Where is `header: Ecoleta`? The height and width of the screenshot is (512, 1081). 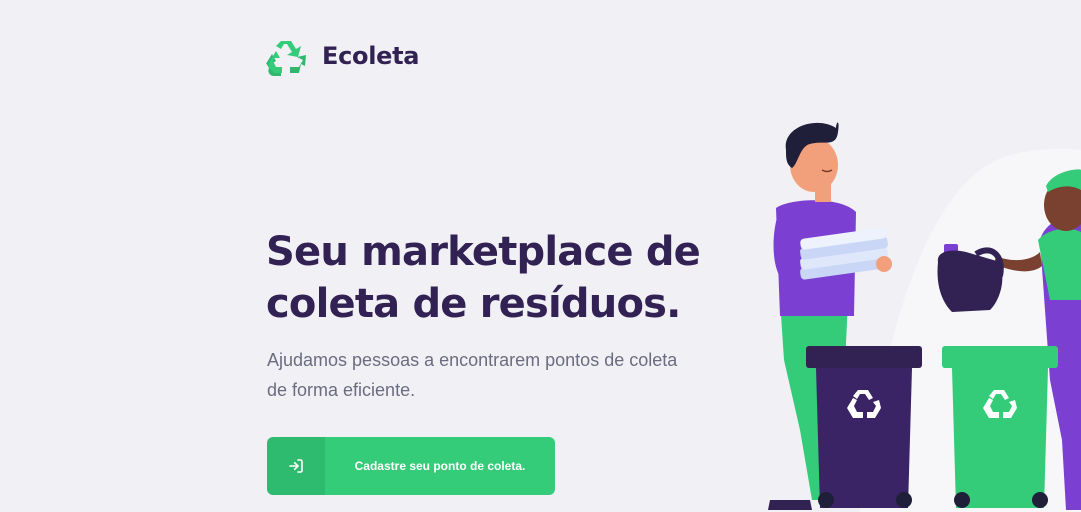
header: Ecoleta is located at coordinates (342, 56).